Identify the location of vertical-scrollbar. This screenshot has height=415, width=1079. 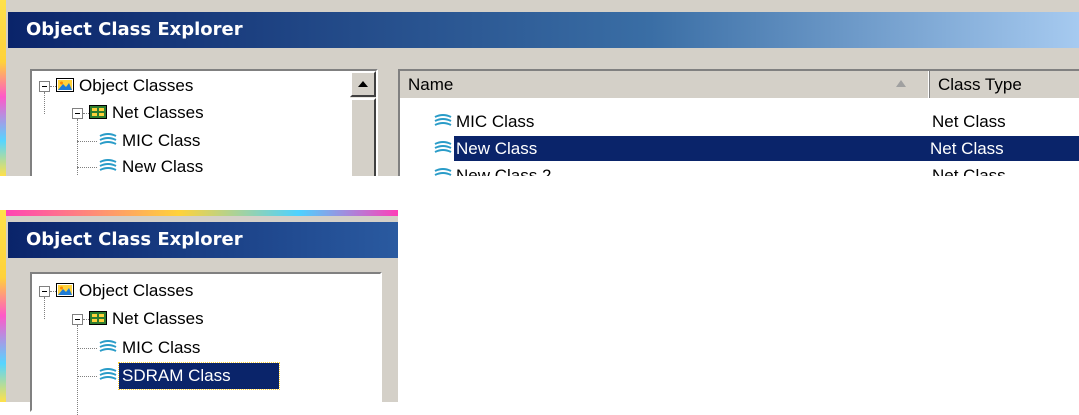
(363, 123).